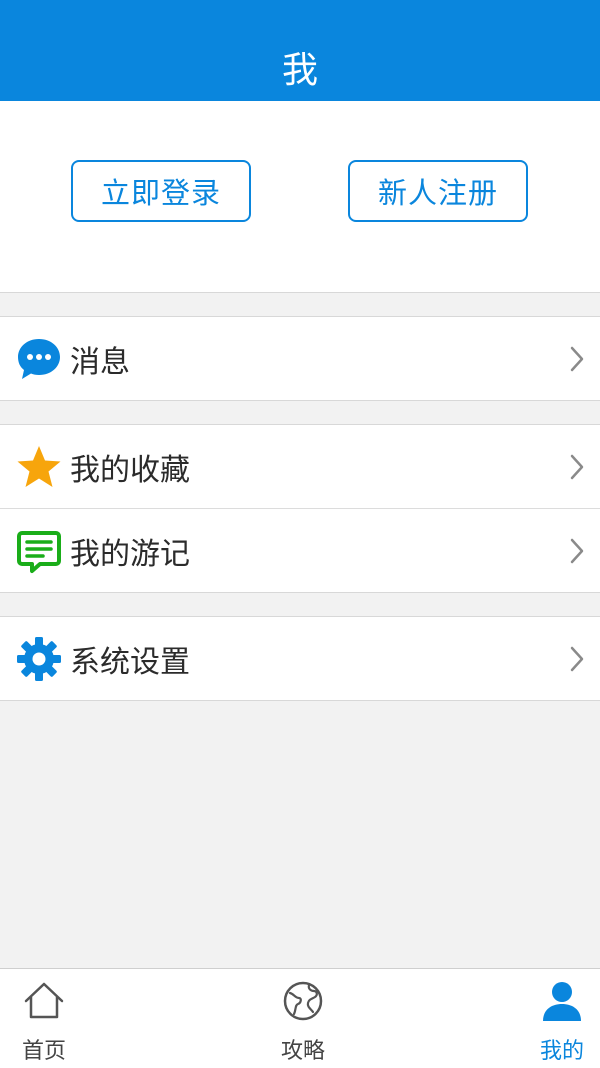  Describe the element at coordinates (300, 550) in the screenshot. I see `menu-item-travel-notes: 我的游记` at that location.